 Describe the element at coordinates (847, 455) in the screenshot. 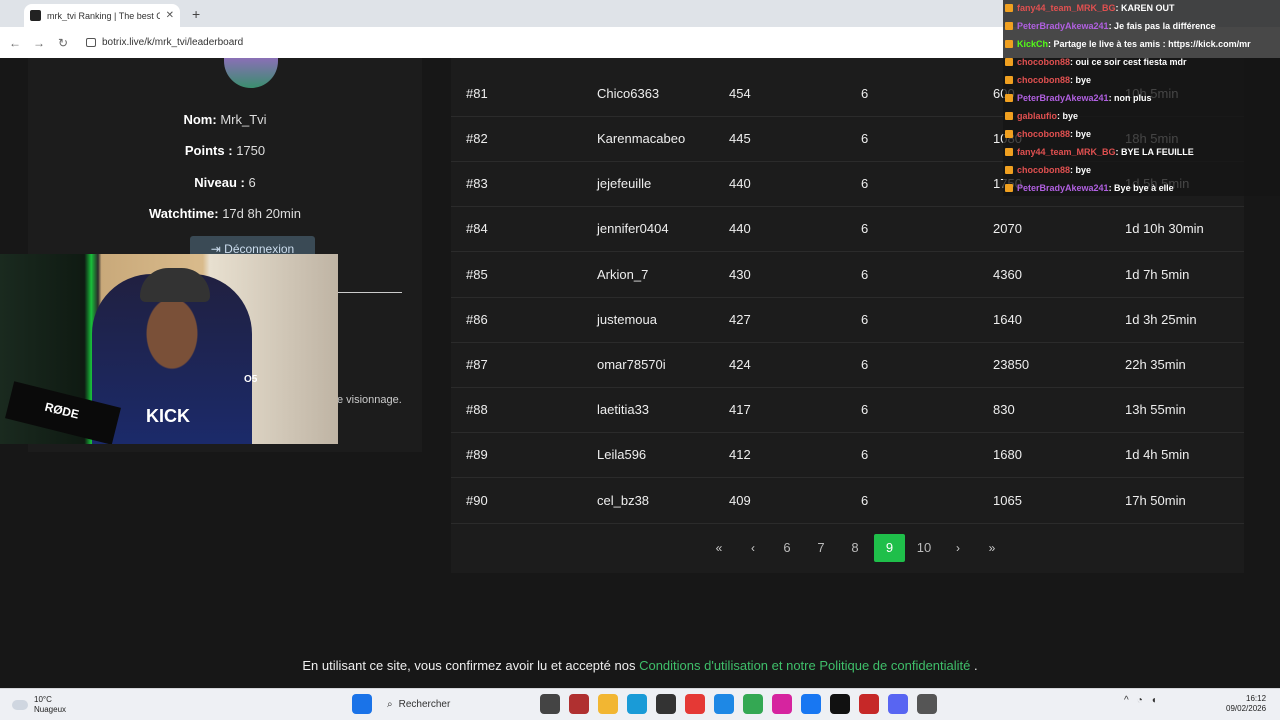

I see `table-row: #89 Leila596 412 6 1680 1d 4h 5min` at that location.